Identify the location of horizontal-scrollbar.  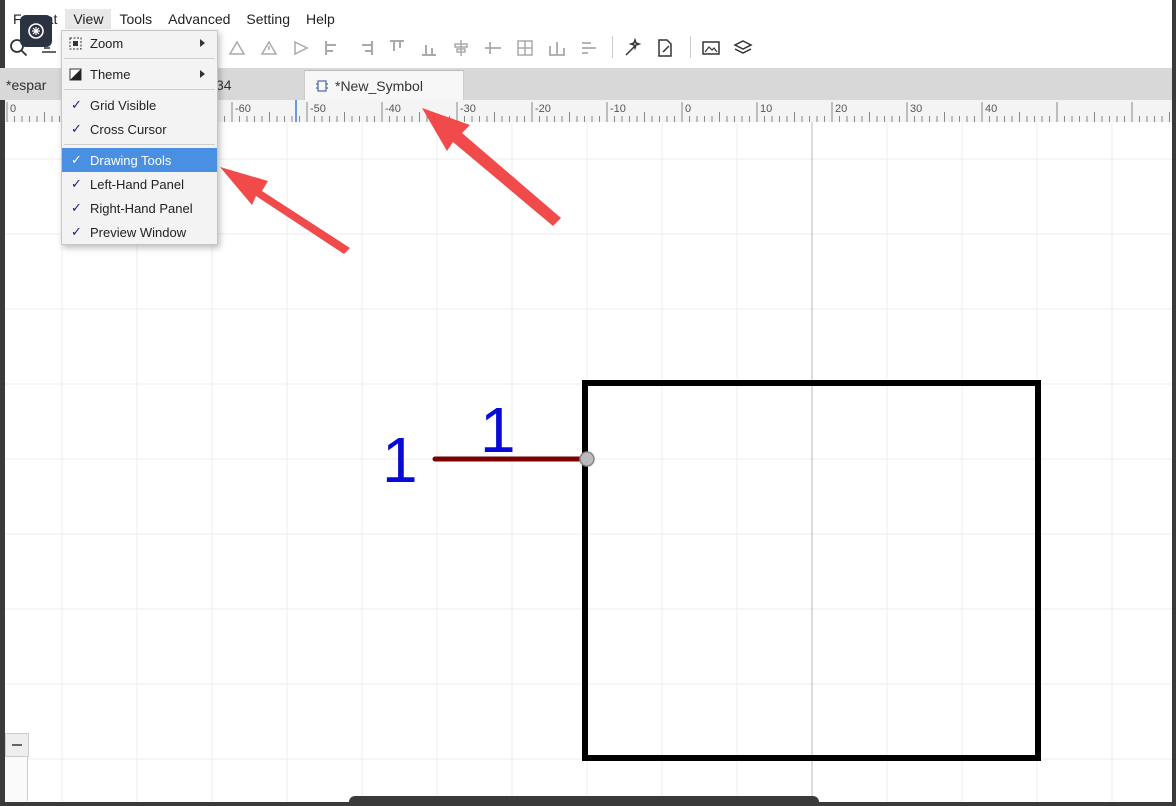
(584, 801).